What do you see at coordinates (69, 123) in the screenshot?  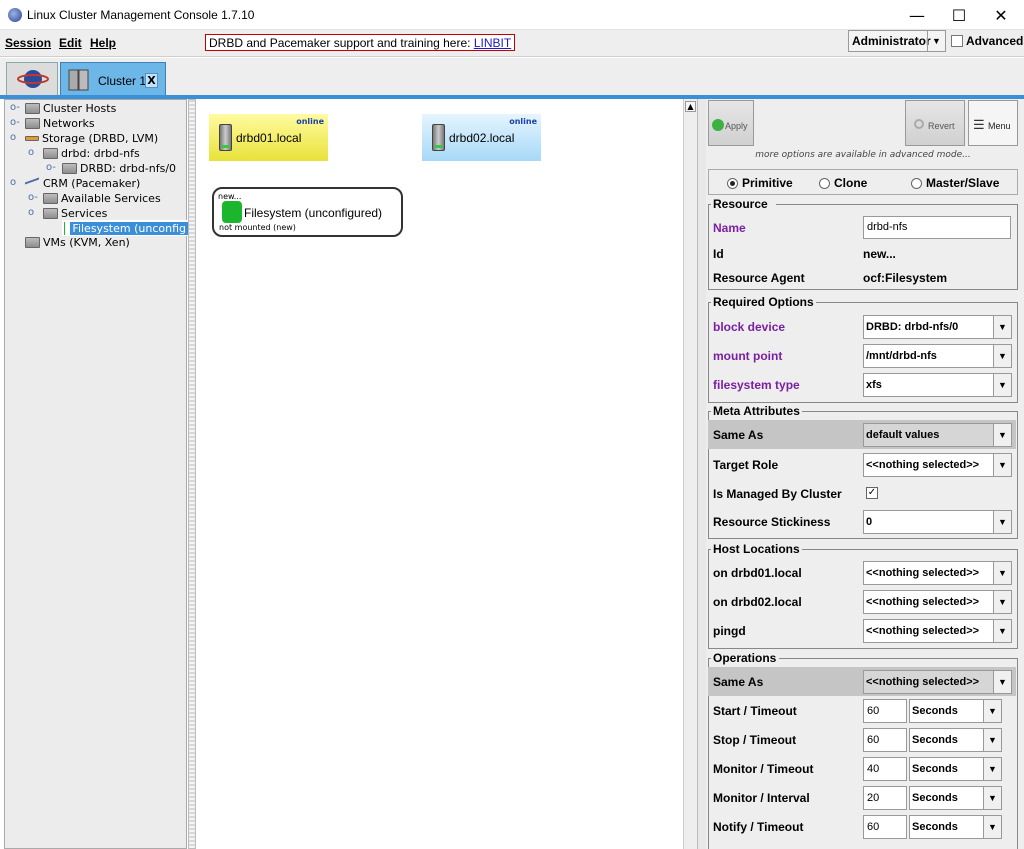 I see `tree-label: Networks` at bounding box center [69, 123].